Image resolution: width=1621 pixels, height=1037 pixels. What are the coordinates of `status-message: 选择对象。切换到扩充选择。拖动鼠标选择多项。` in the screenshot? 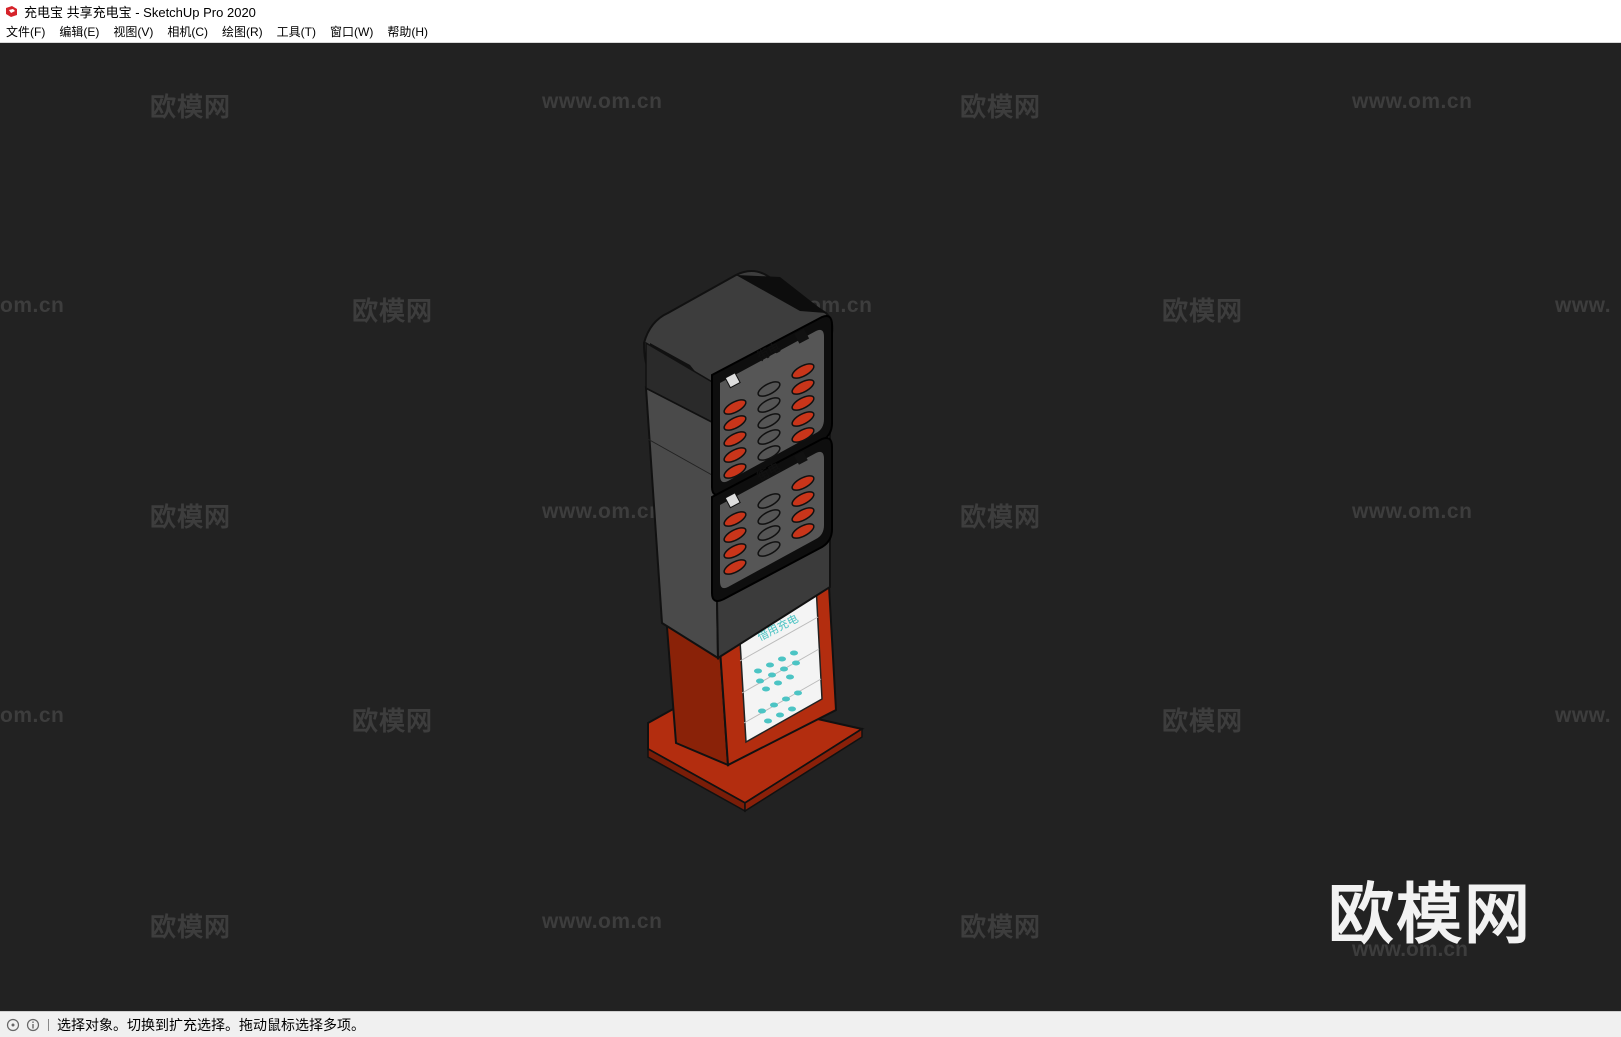 It's located at (211, 1024).